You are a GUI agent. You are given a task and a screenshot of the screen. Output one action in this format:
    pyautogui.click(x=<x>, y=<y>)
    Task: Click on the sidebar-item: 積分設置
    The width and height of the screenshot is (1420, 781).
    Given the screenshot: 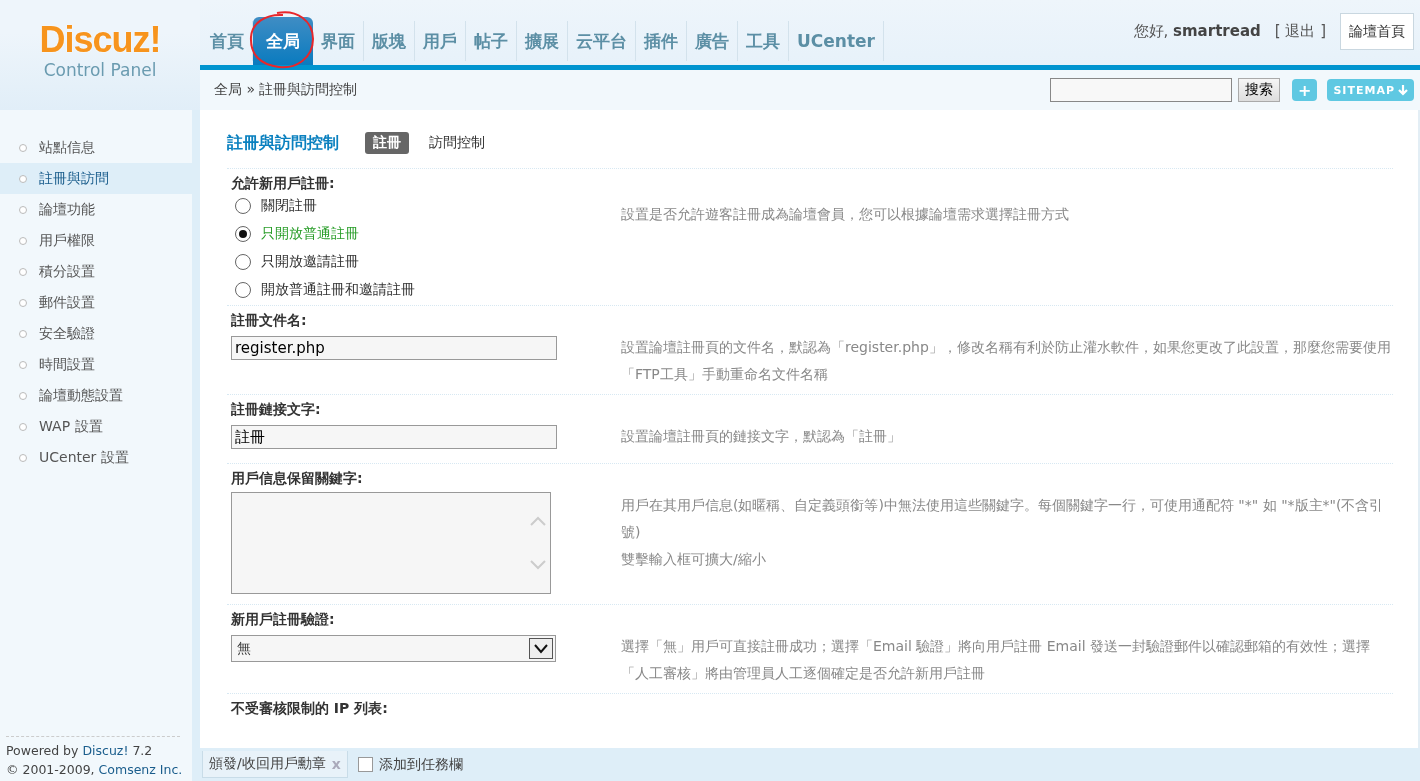 What is the action you would take?
    pyautogui.click(x=96, y=271)
    